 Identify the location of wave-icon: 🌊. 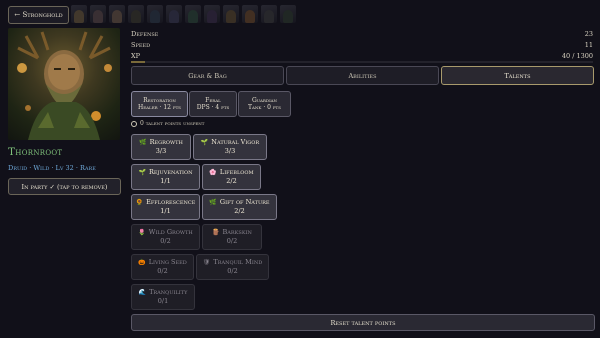
(142, 293).